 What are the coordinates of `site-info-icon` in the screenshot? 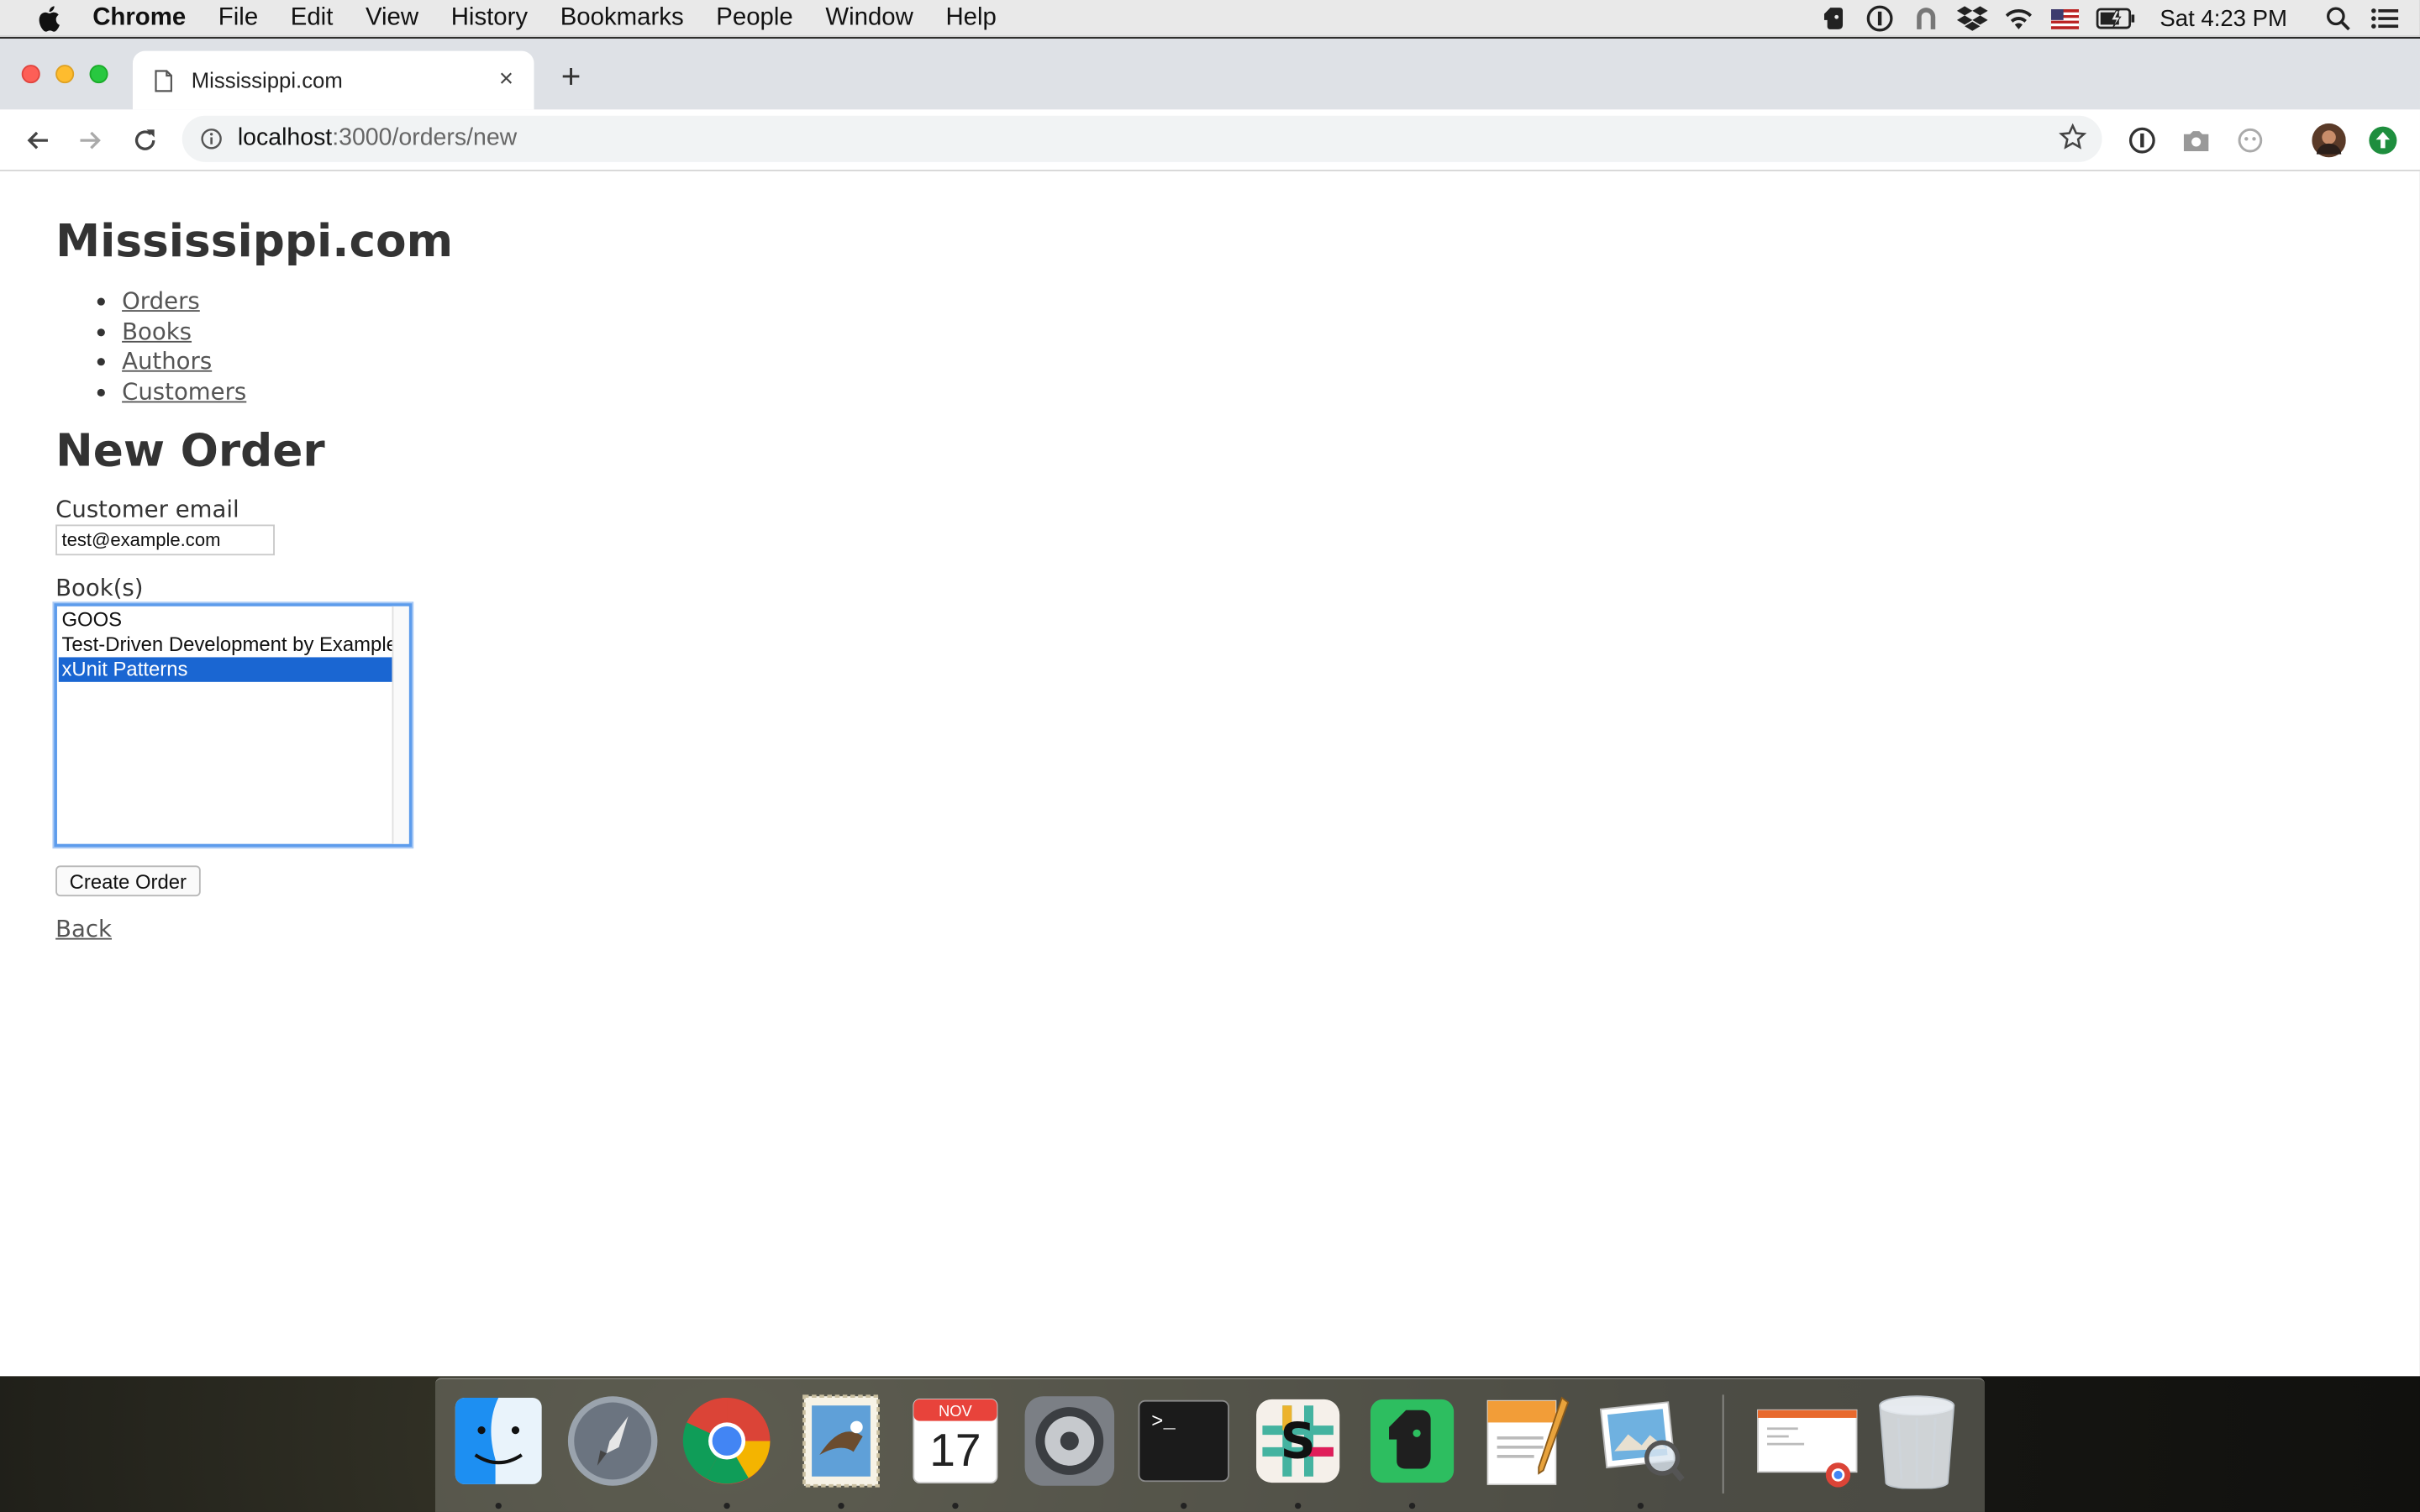 It's located at (212, 139).